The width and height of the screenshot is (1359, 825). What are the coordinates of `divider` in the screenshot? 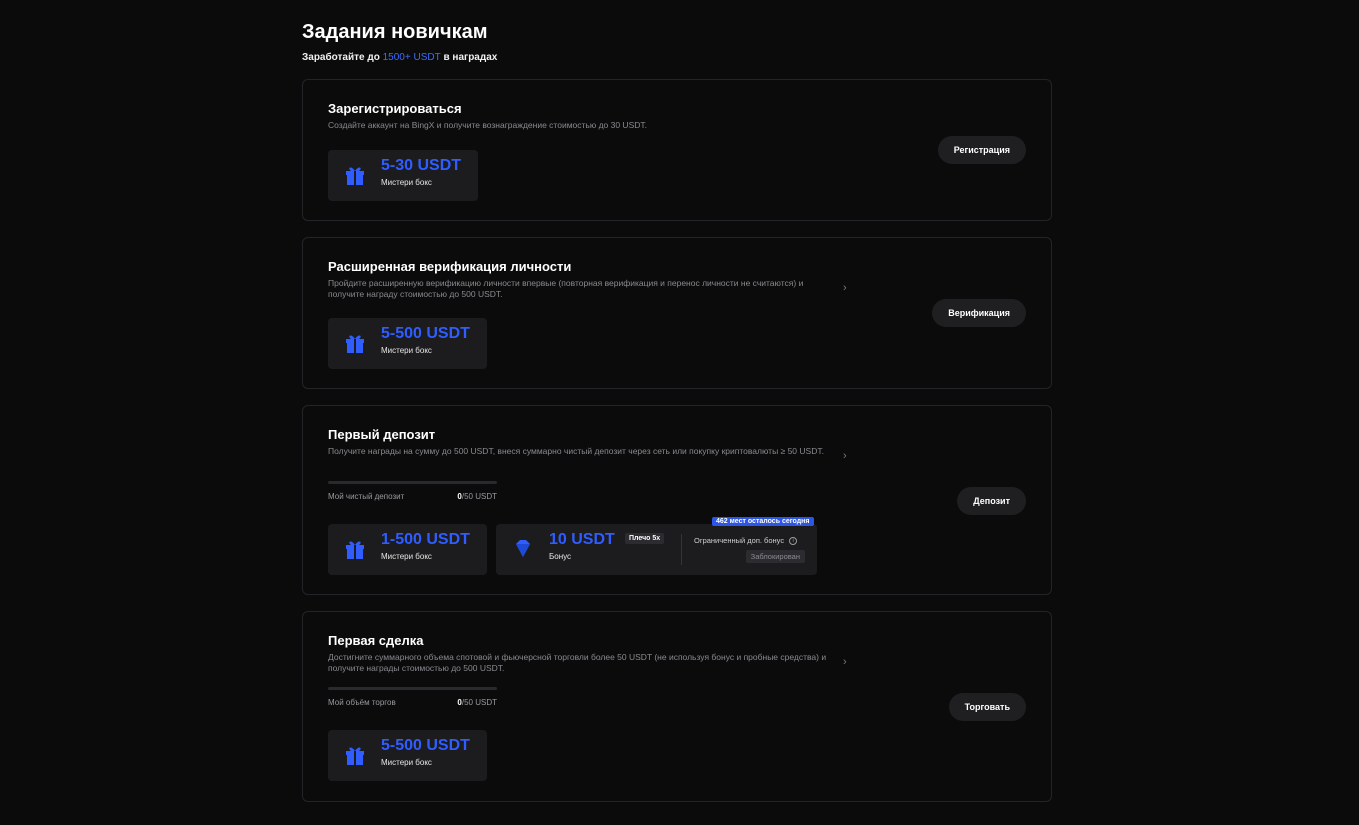 It's located at (681, 549).